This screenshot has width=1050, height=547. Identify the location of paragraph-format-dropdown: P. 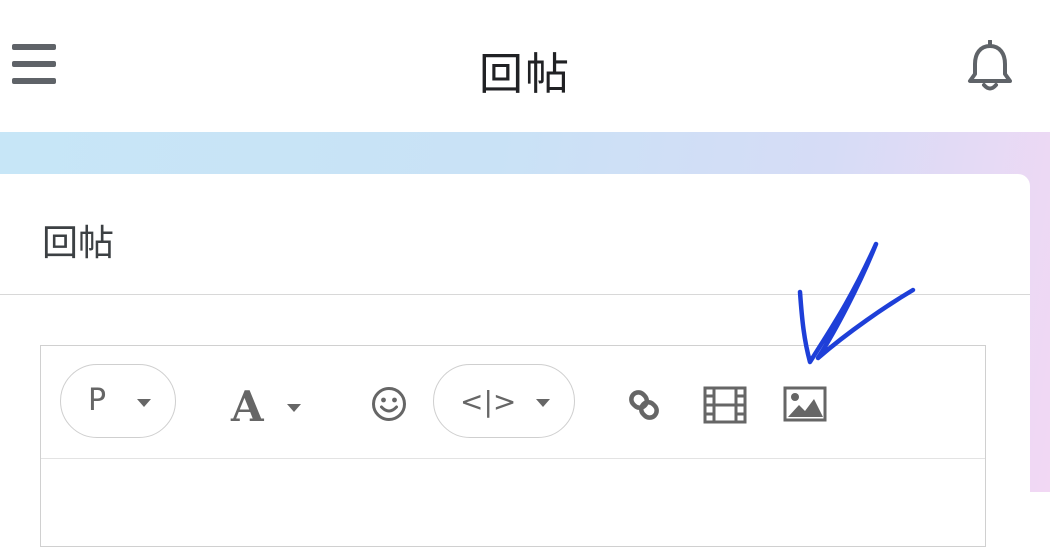
(118, 401).